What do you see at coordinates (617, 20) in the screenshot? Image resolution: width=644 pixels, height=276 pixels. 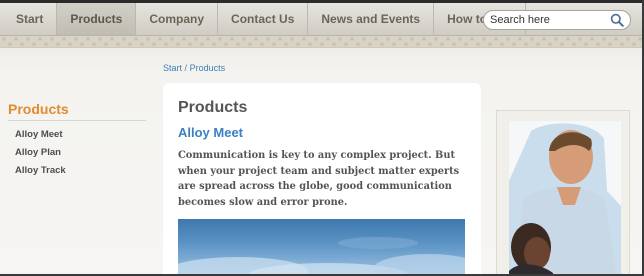 I see `search-icon` at bounding box center [617, 20].